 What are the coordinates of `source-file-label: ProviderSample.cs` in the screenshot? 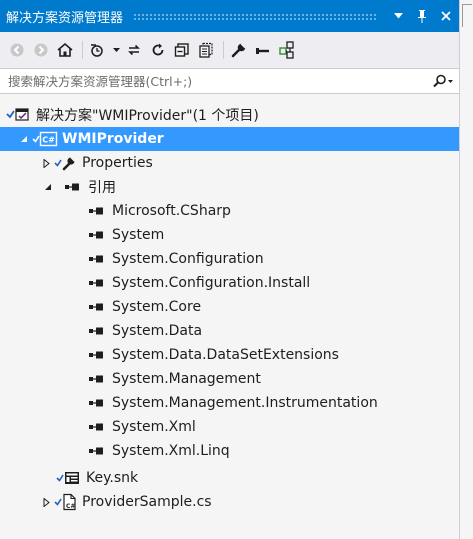 It's located at (147, 502).